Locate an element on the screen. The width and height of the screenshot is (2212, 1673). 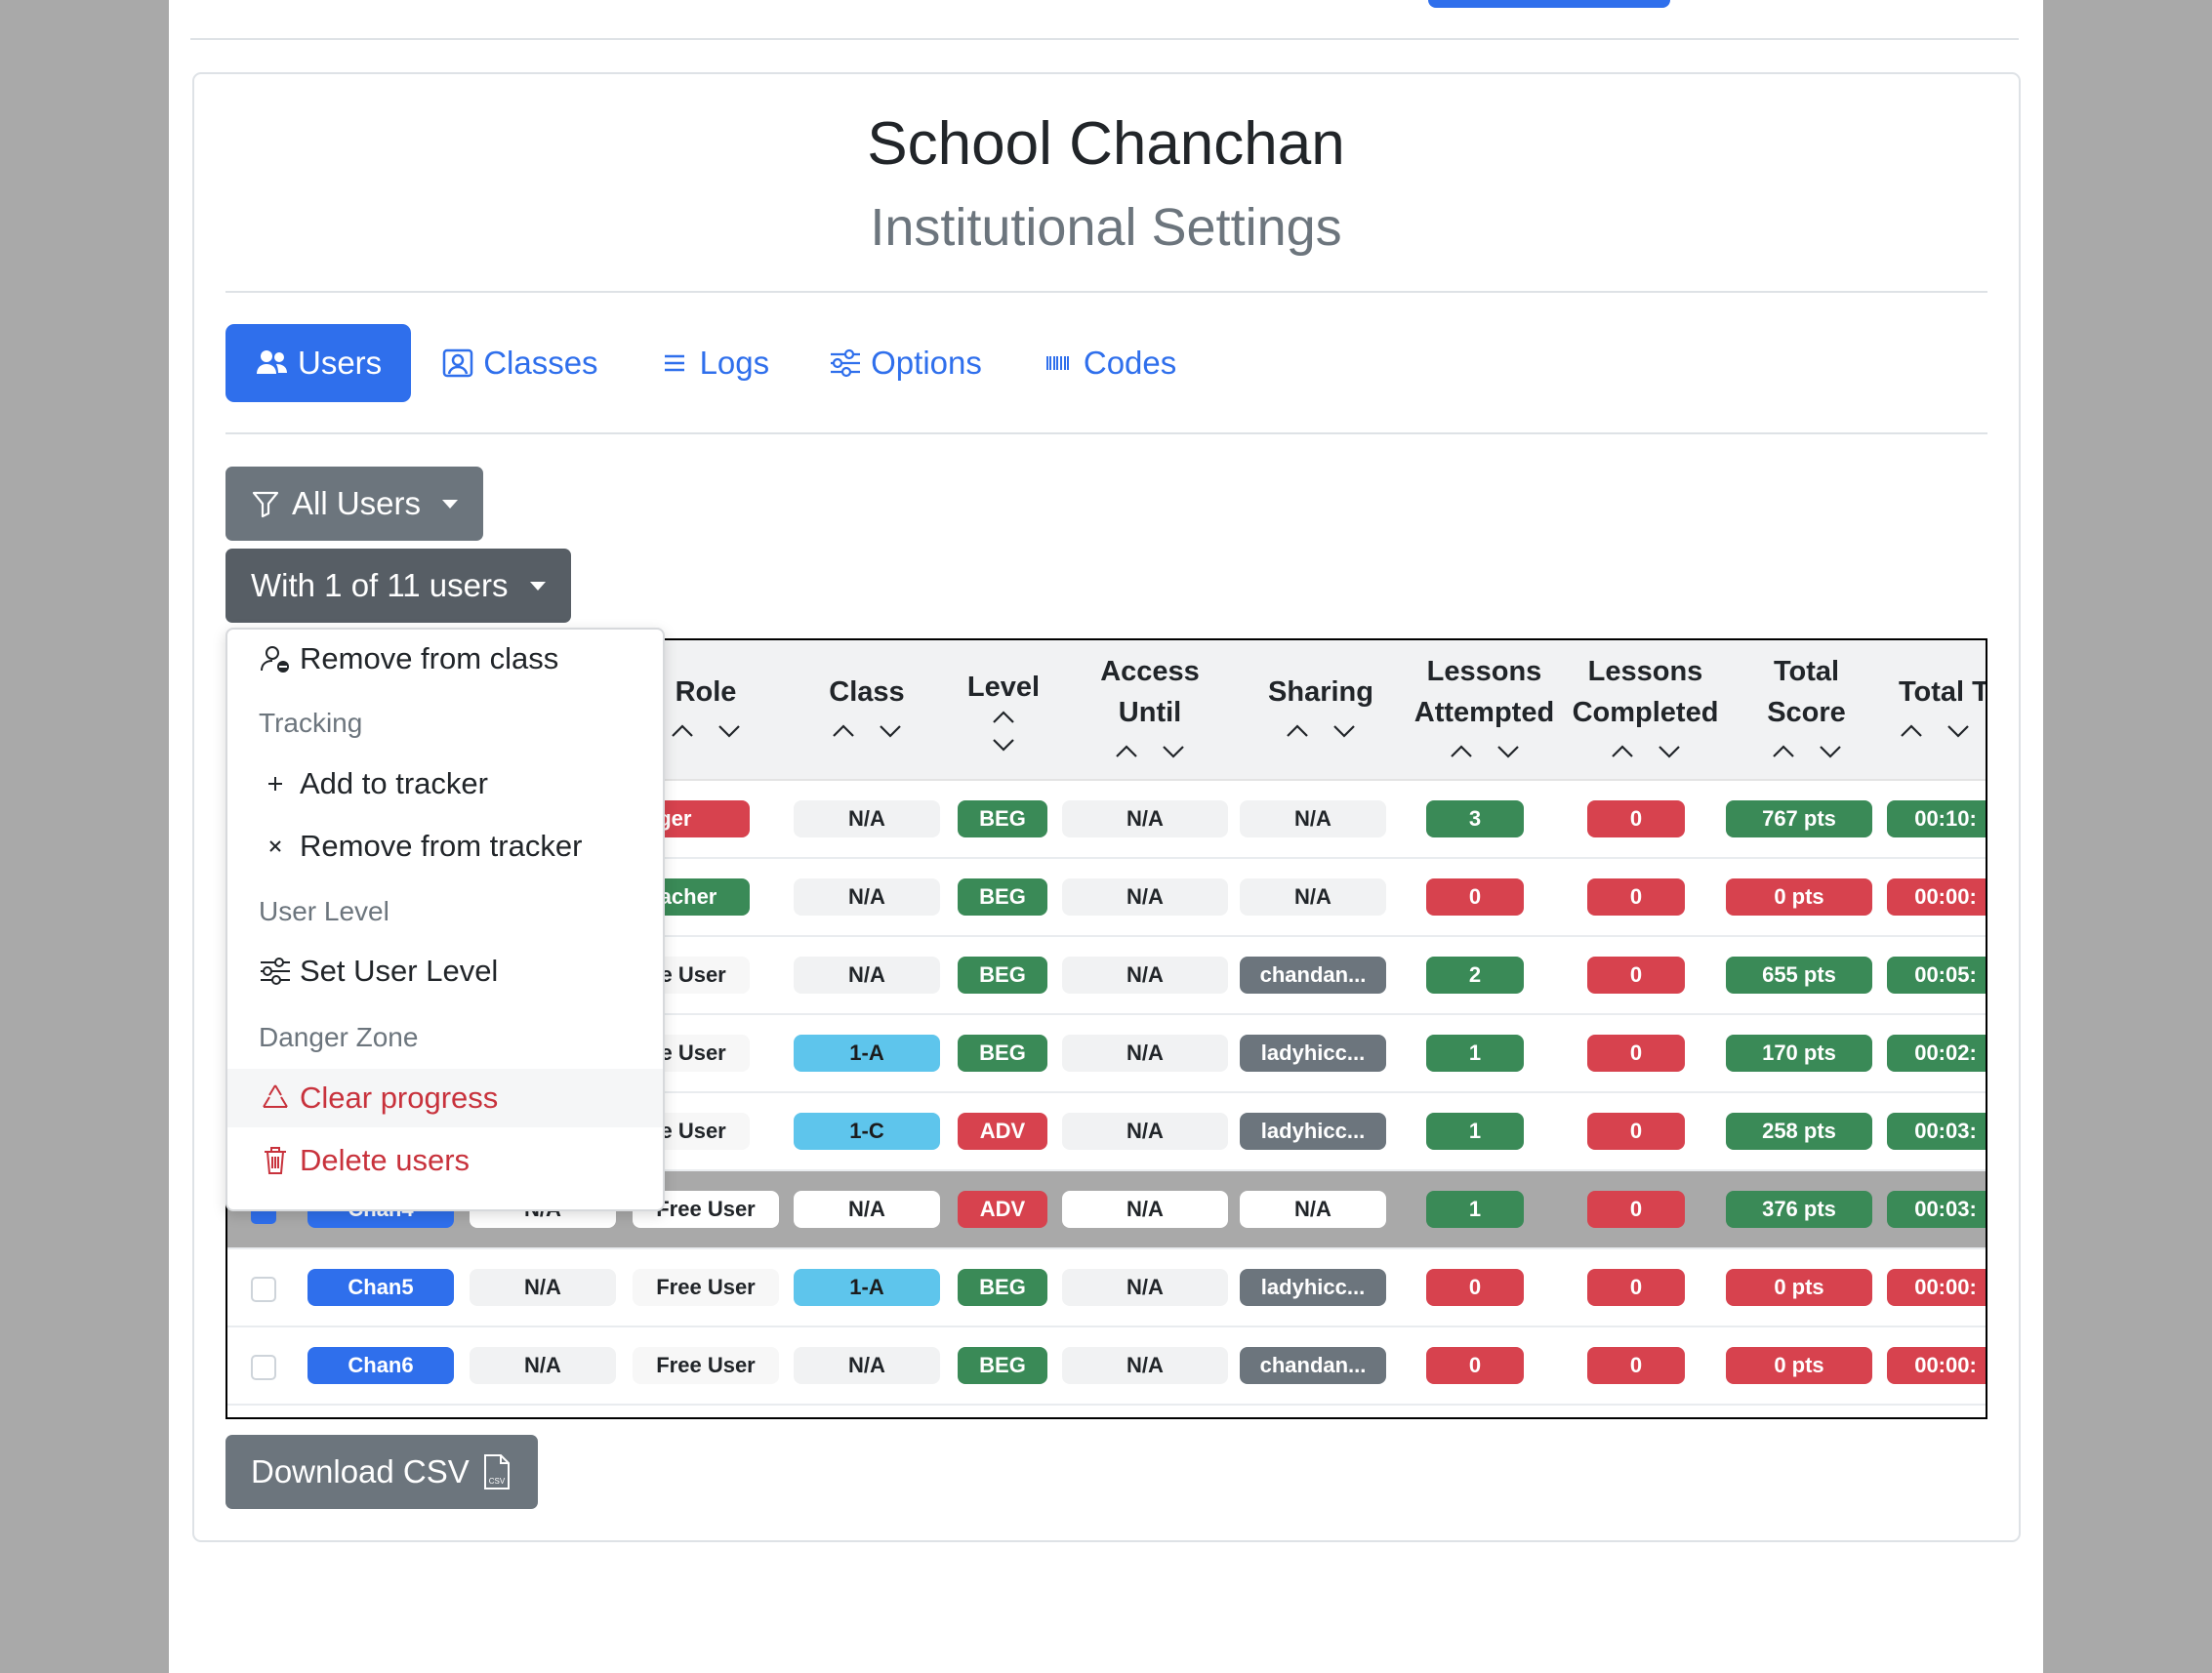
menu-item-add-to-tracker: Add to tracker is located at coordinates (445, 784).